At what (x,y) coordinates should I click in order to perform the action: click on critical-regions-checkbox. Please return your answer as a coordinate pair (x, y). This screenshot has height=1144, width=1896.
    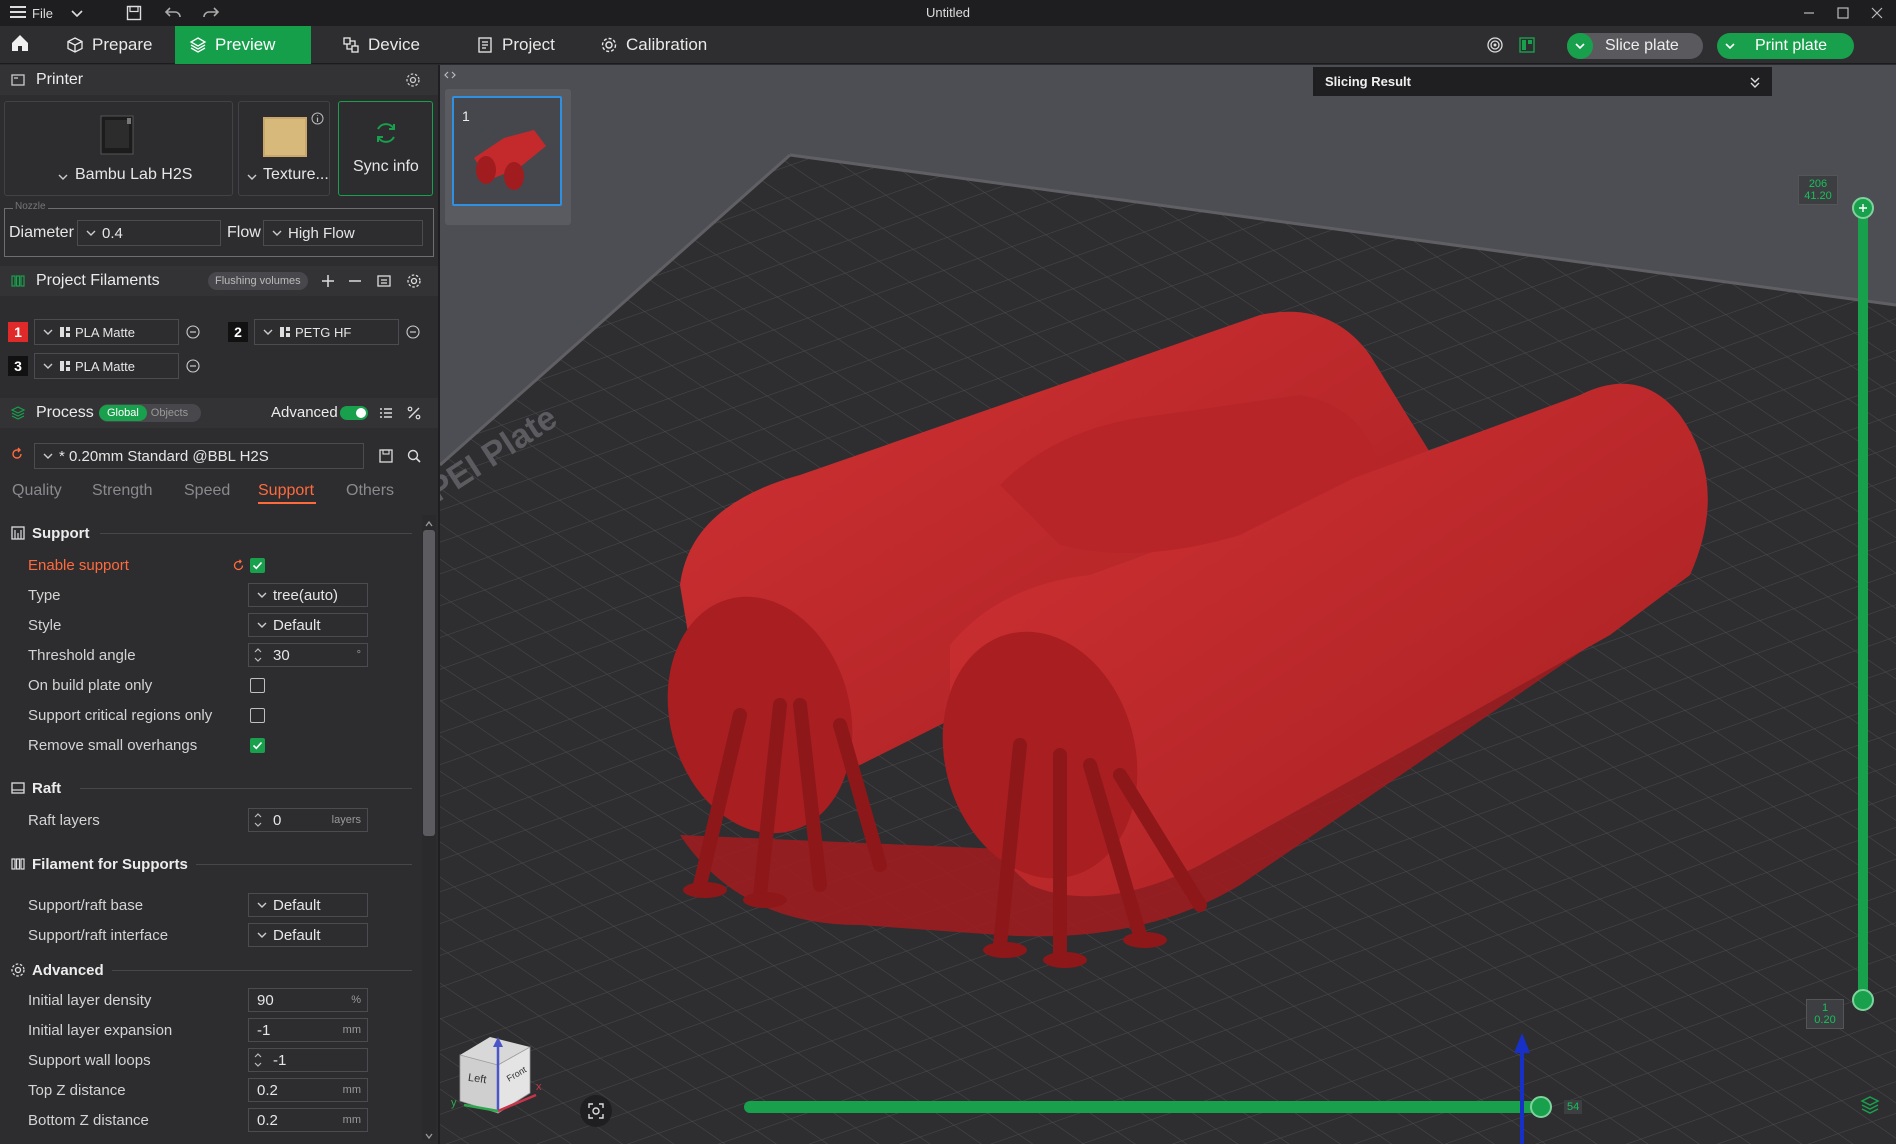
    Looking at the image, I should click on (257, 715).